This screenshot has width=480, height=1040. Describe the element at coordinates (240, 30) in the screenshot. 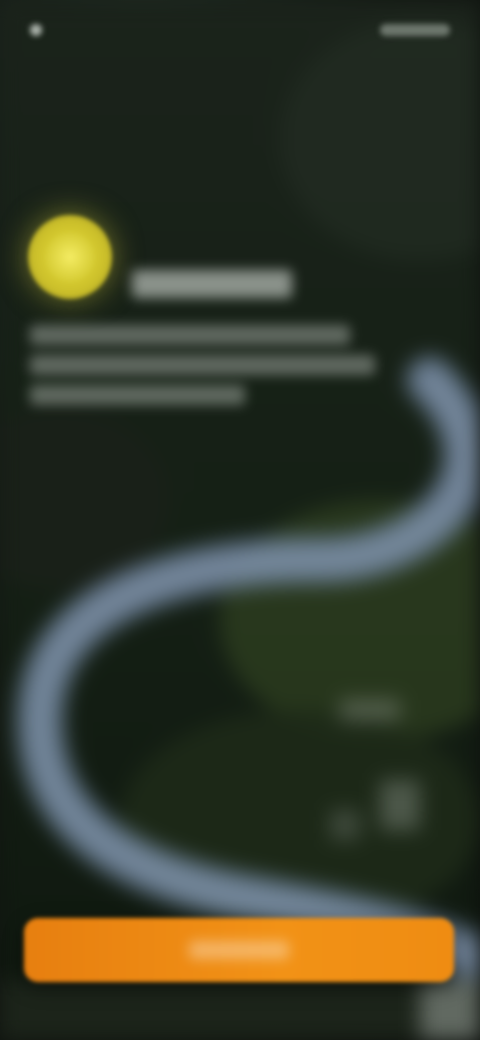

I see `status-bar` at that location.